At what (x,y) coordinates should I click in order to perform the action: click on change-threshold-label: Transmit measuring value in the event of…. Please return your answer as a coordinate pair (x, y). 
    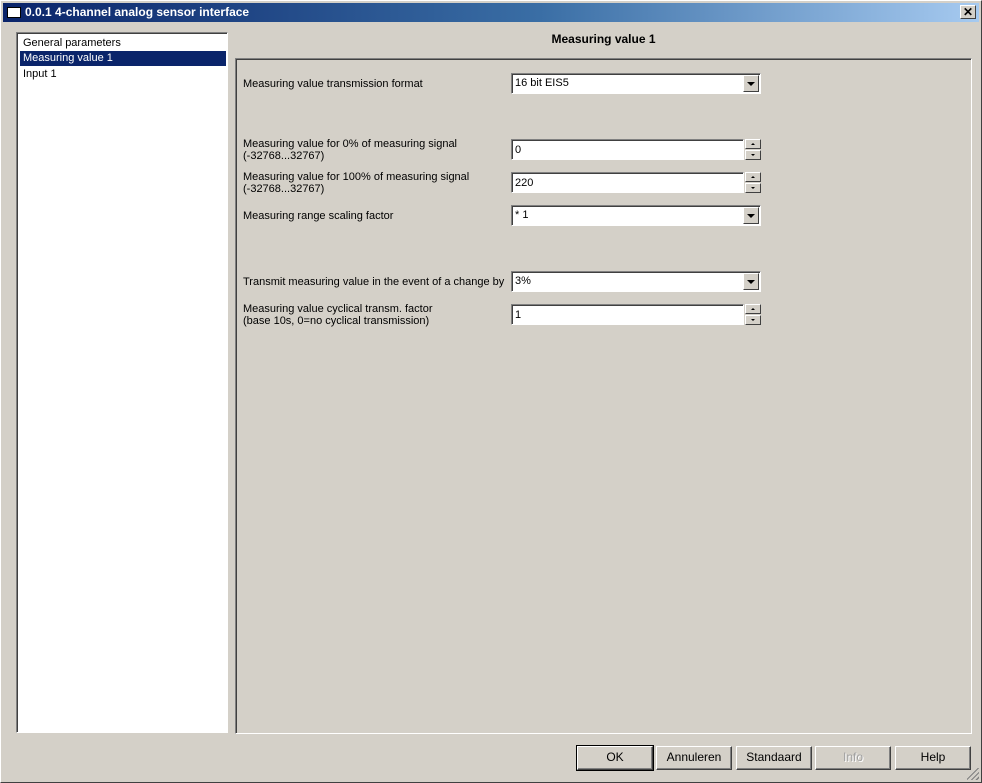
    Looking at the image, I should click on (374, 282).